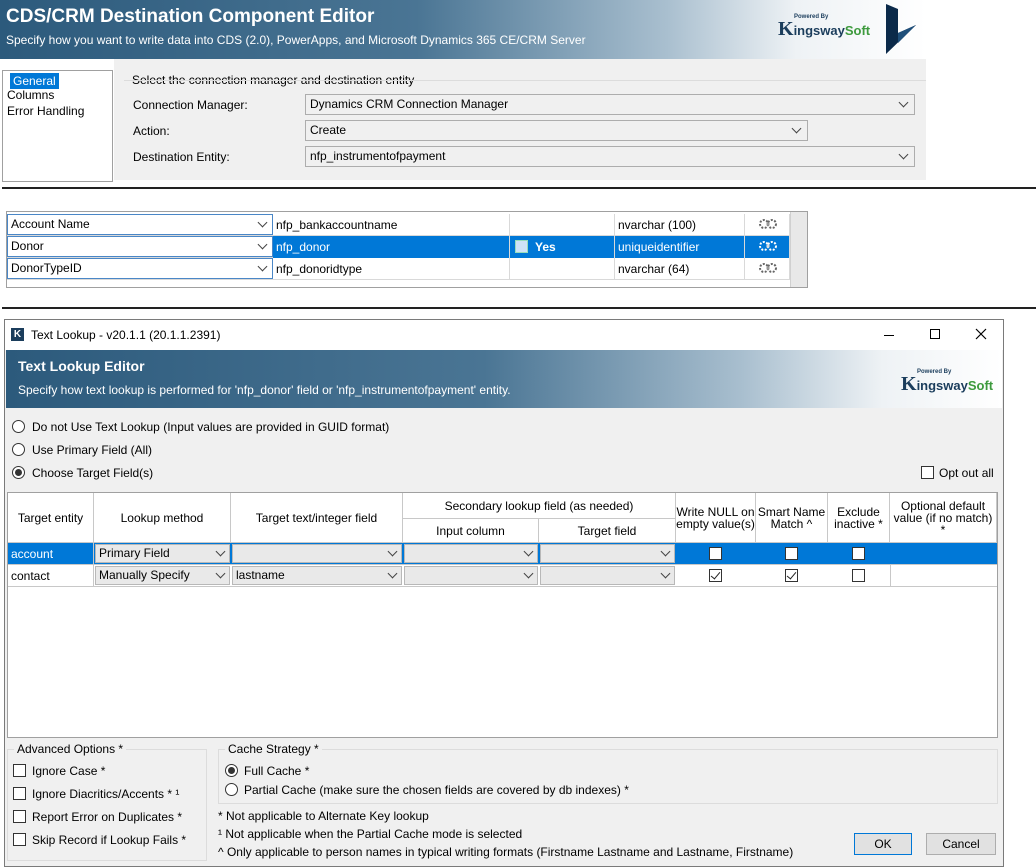 Image resolution: width=1036 pixels, height=867 pixels. What do you see at coordinates (51, 576) in the screenshot?
I see `target-entity-cell: contact` at bounding box center [51, 576].